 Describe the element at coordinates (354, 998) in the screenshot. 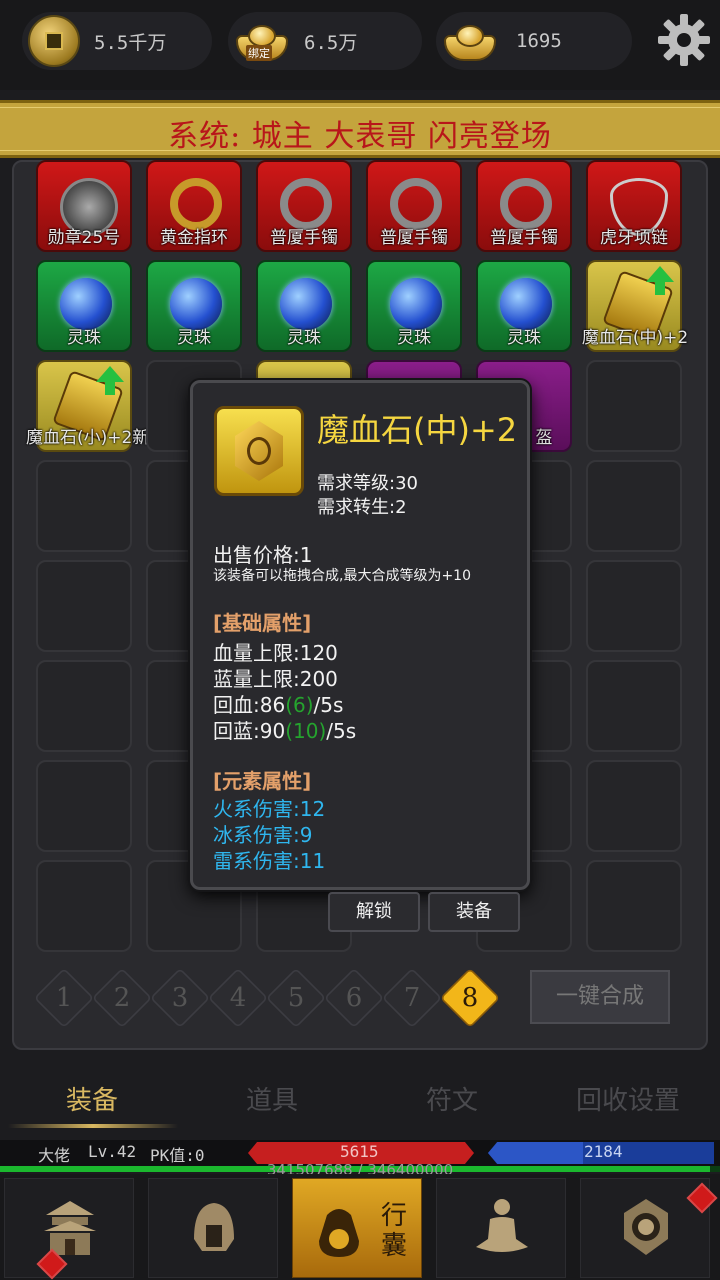

I see `page-number: 6` at that location.